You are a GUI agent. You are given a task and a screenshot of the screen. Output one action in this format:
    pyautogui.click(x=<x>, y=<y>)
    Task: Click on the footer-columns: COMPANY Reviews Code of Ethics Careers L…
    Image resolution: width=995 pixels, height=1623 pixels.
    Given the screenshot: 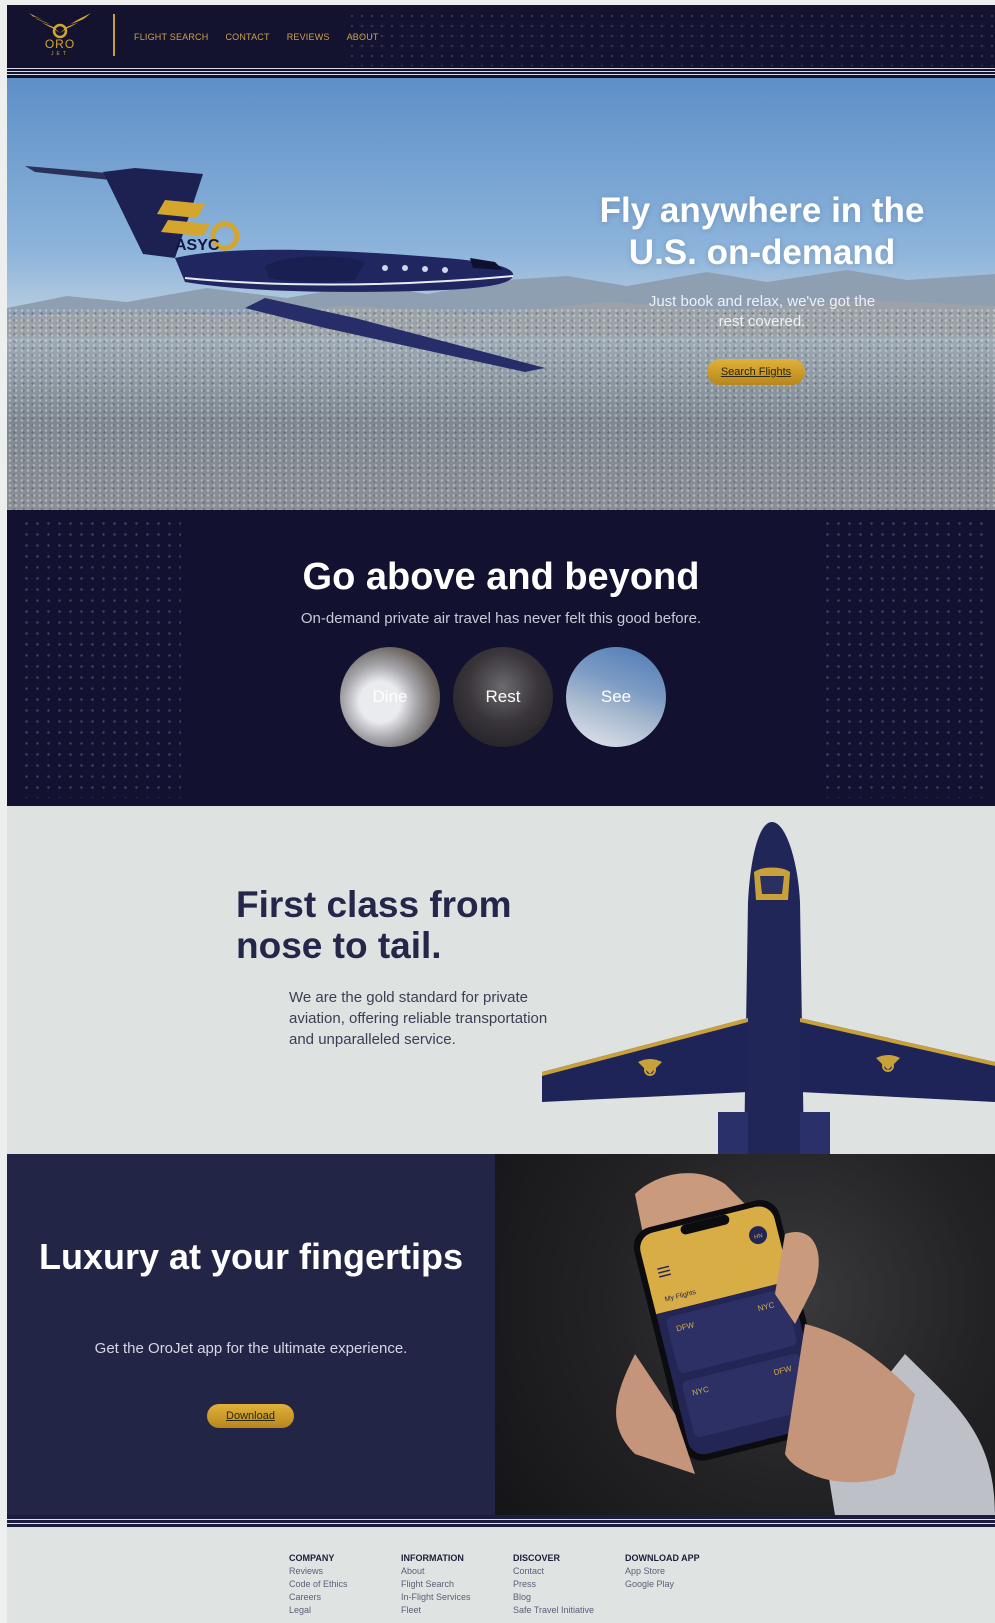 What is the action you would take?
    pyautogui.click(x=513, y=1585)
    